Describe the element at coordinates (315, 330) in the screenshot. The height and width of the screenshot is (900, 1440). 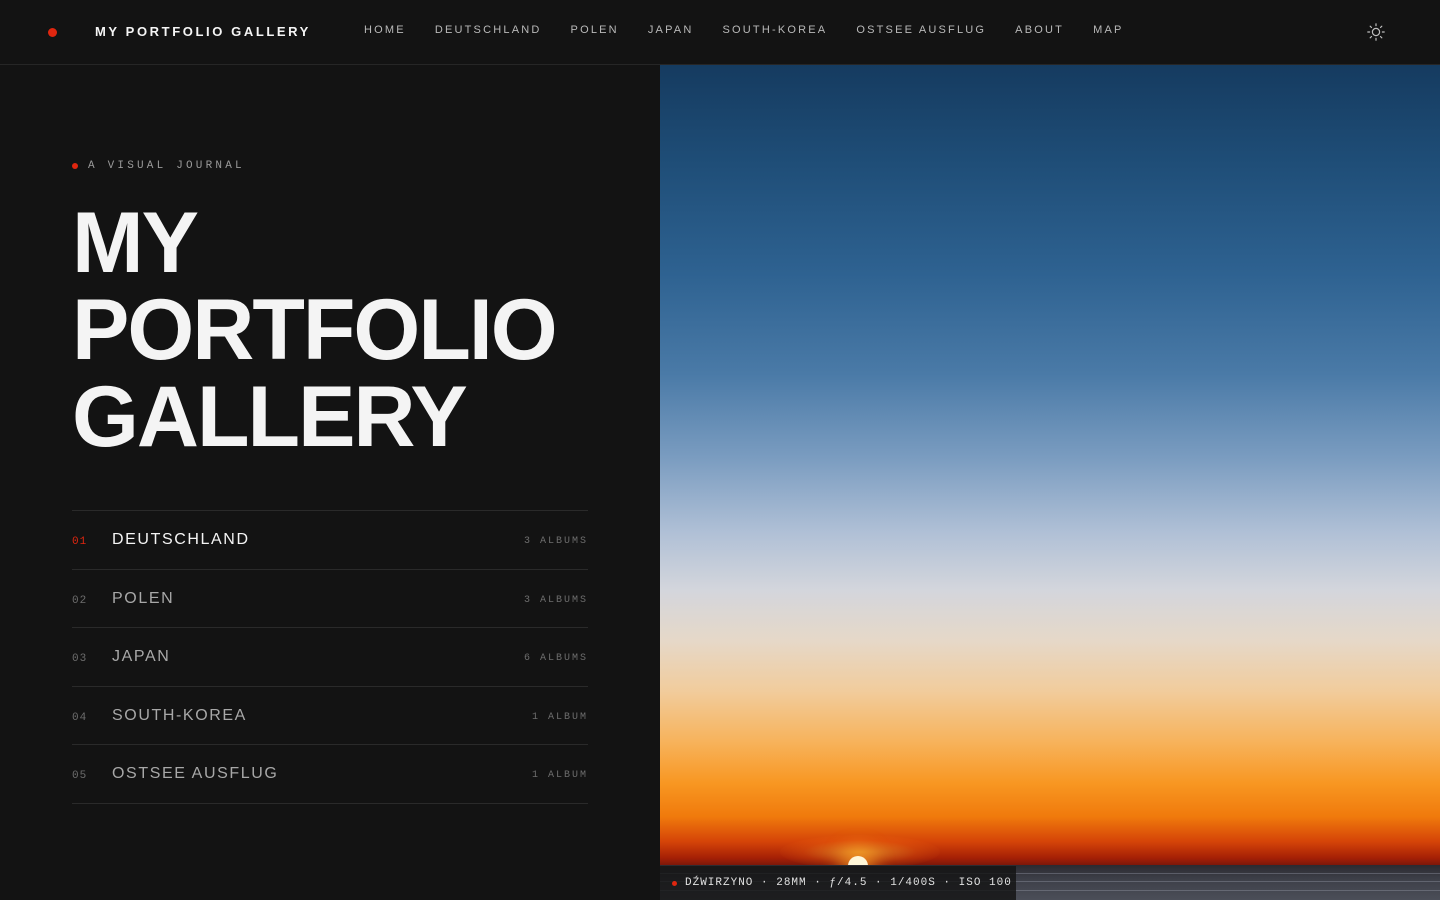
I see `title-line-2: PORTFOLIO` at that location.